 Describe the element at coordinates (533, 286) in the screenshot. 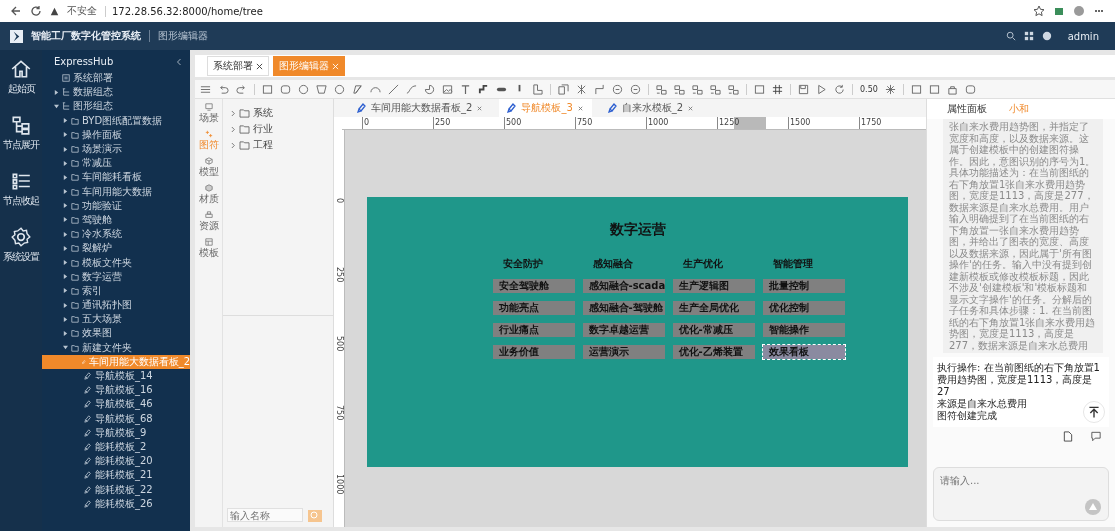

I see `board-item: 安全驾驶舱` at that location.